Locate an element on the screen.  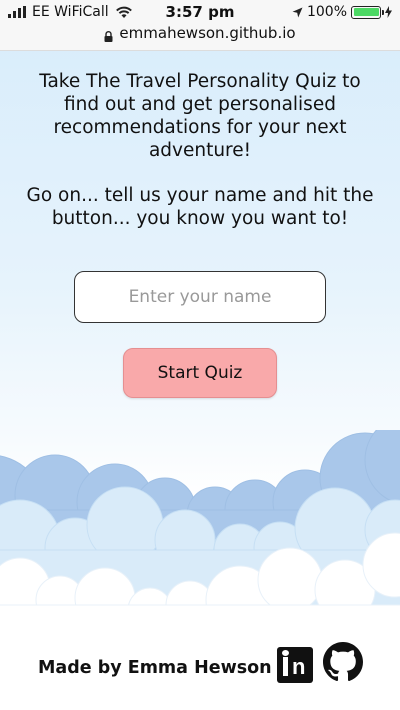
linkedin-n: n is located at coordinates (299, 666).